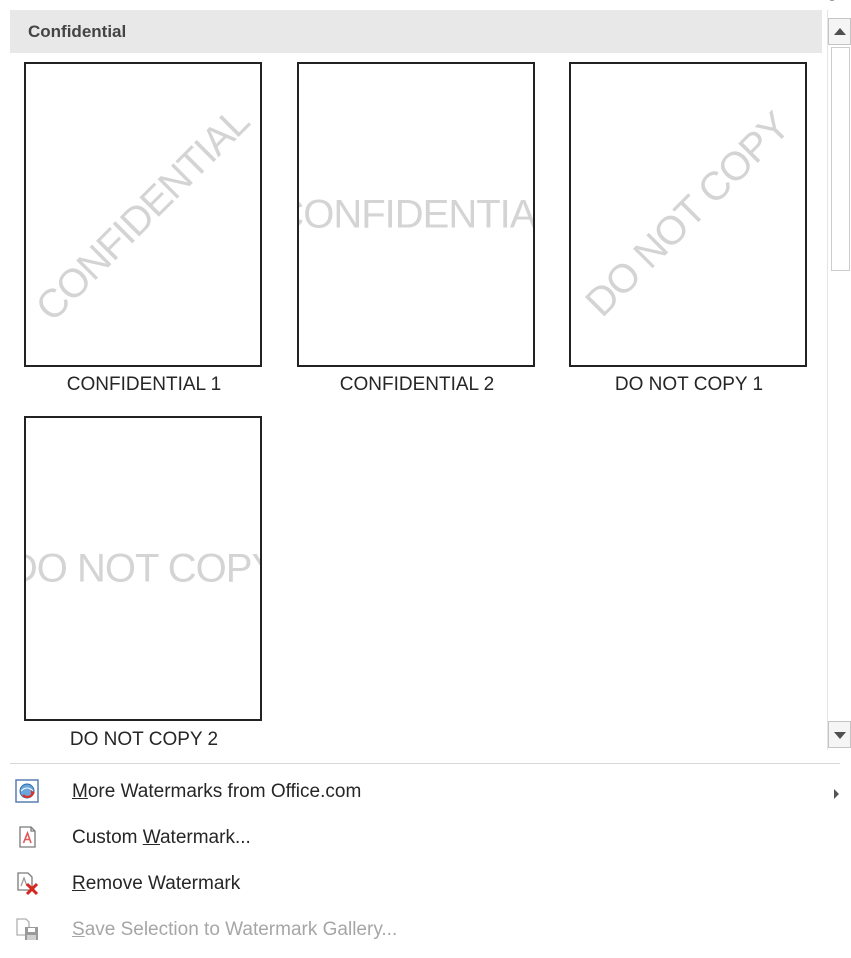  Describe the element at coordinates (27, 929) in the screenshot. I see `save-gallery-icon` at that location.